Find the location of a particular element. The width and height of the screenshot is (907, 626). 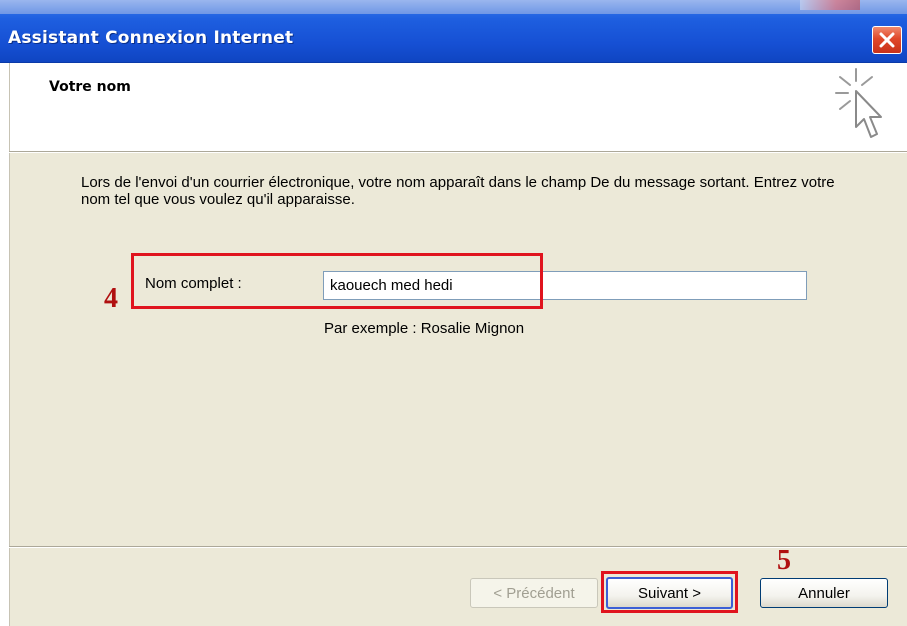

close-button is located at coordinates (887, 40).